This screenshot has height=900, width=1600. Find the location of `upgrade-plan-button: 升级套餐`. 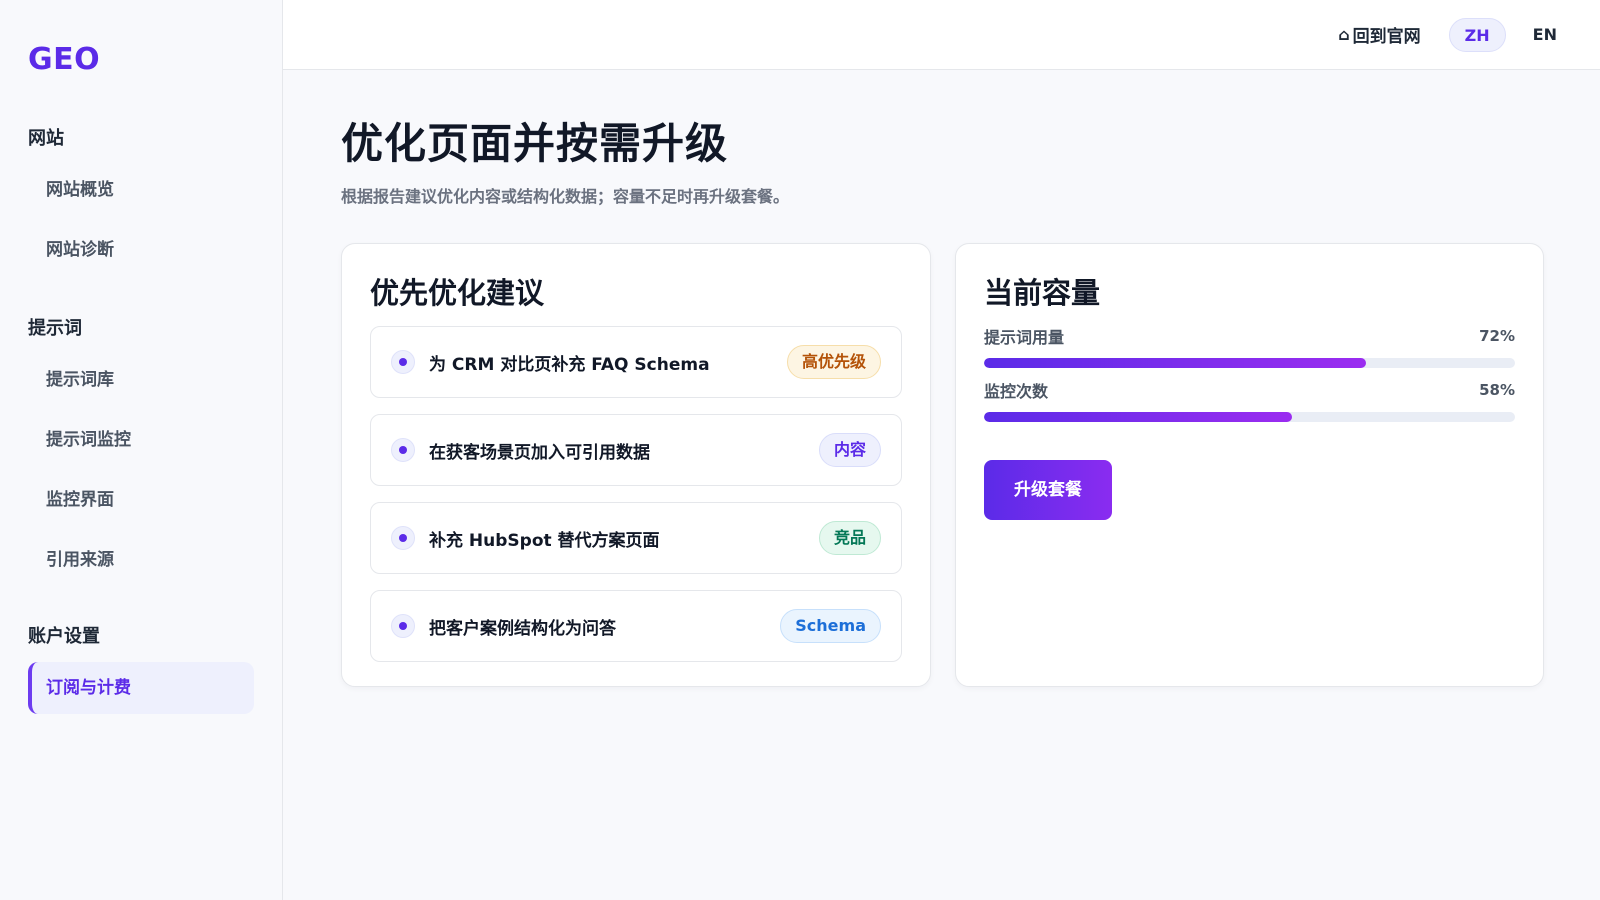

upgrade-plan-button: 升级套餐 is located at coordinates (1048, 490).